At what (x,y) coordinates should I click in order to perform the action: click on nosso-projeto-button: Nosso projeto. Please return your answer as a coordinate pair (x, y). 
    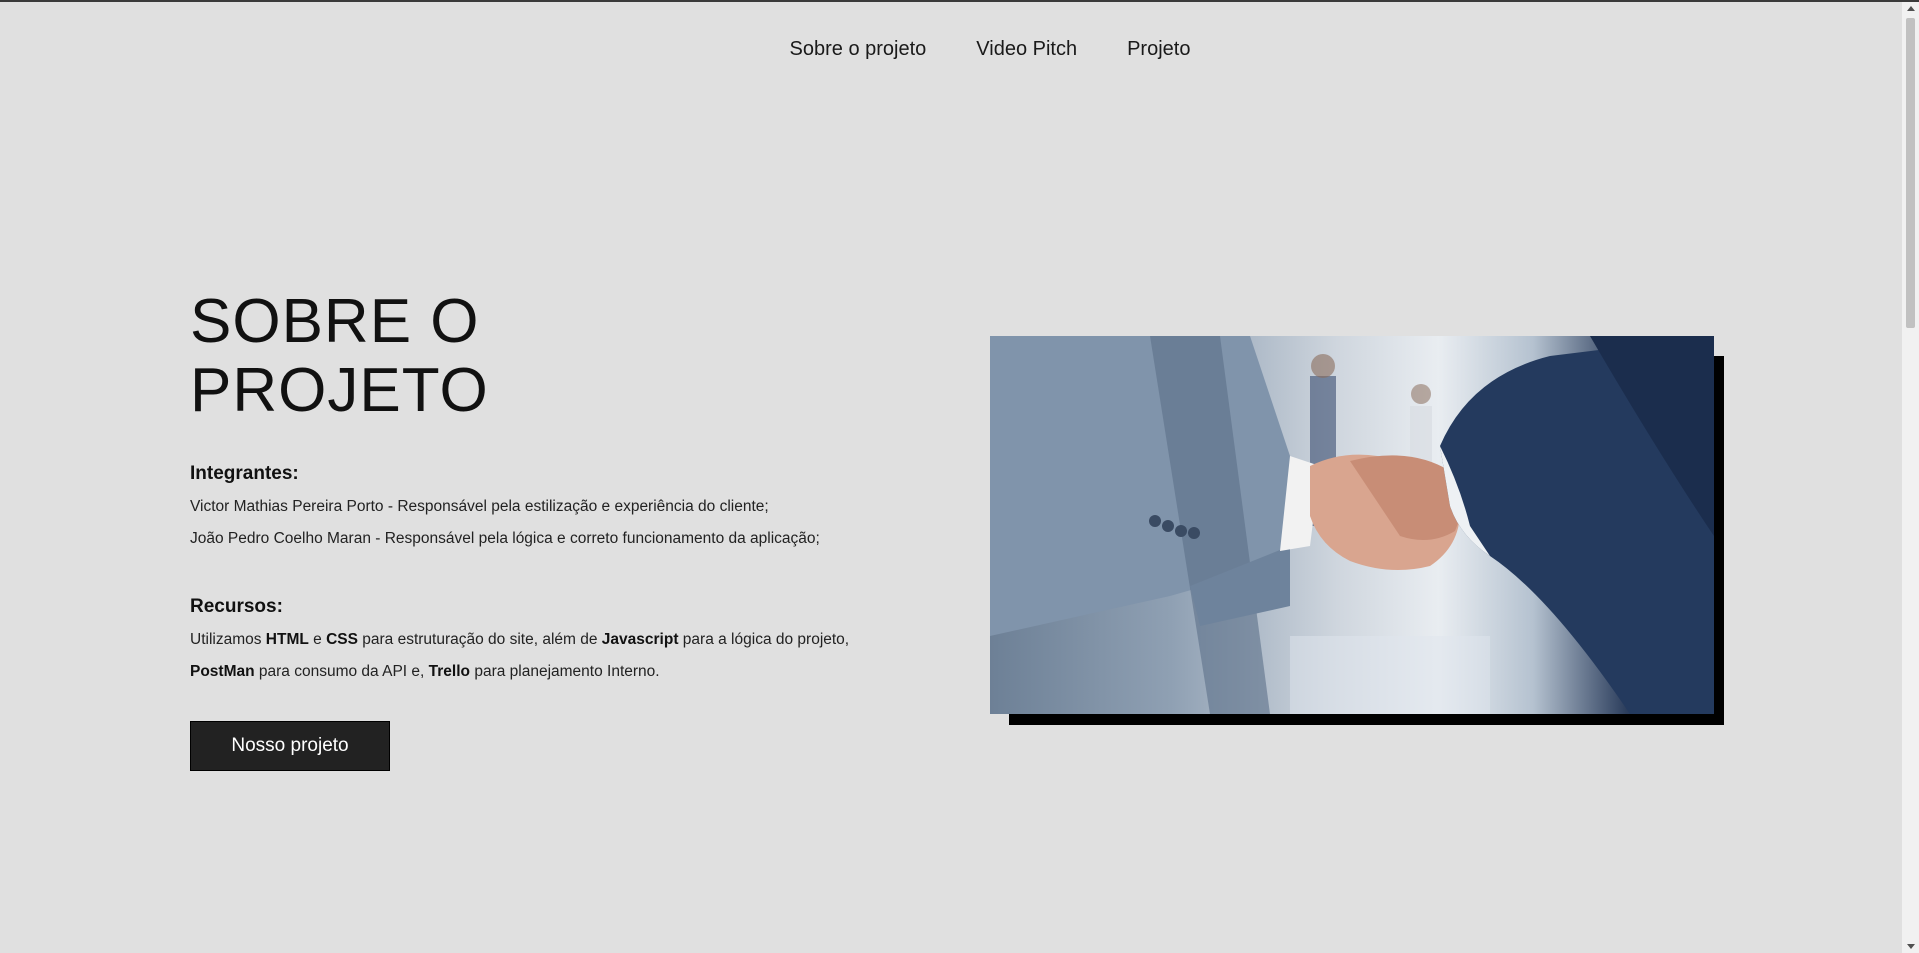
    Looking at the image, I should click on (290, 746).